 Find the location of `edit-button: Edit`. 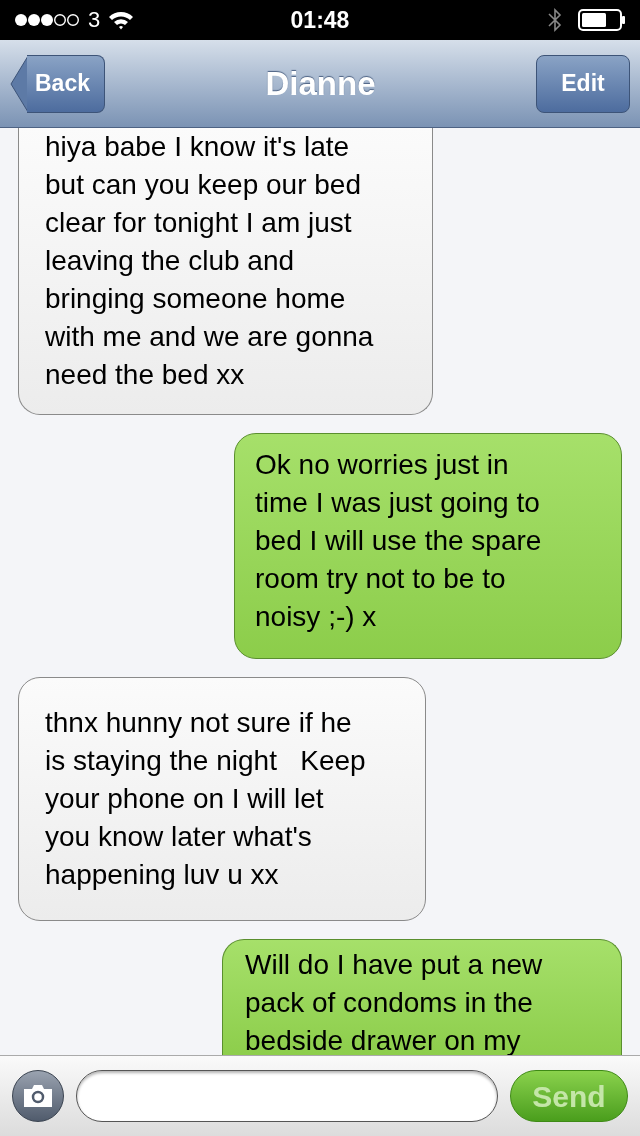

edit-button: Edit is located at coordinates (583, 83).